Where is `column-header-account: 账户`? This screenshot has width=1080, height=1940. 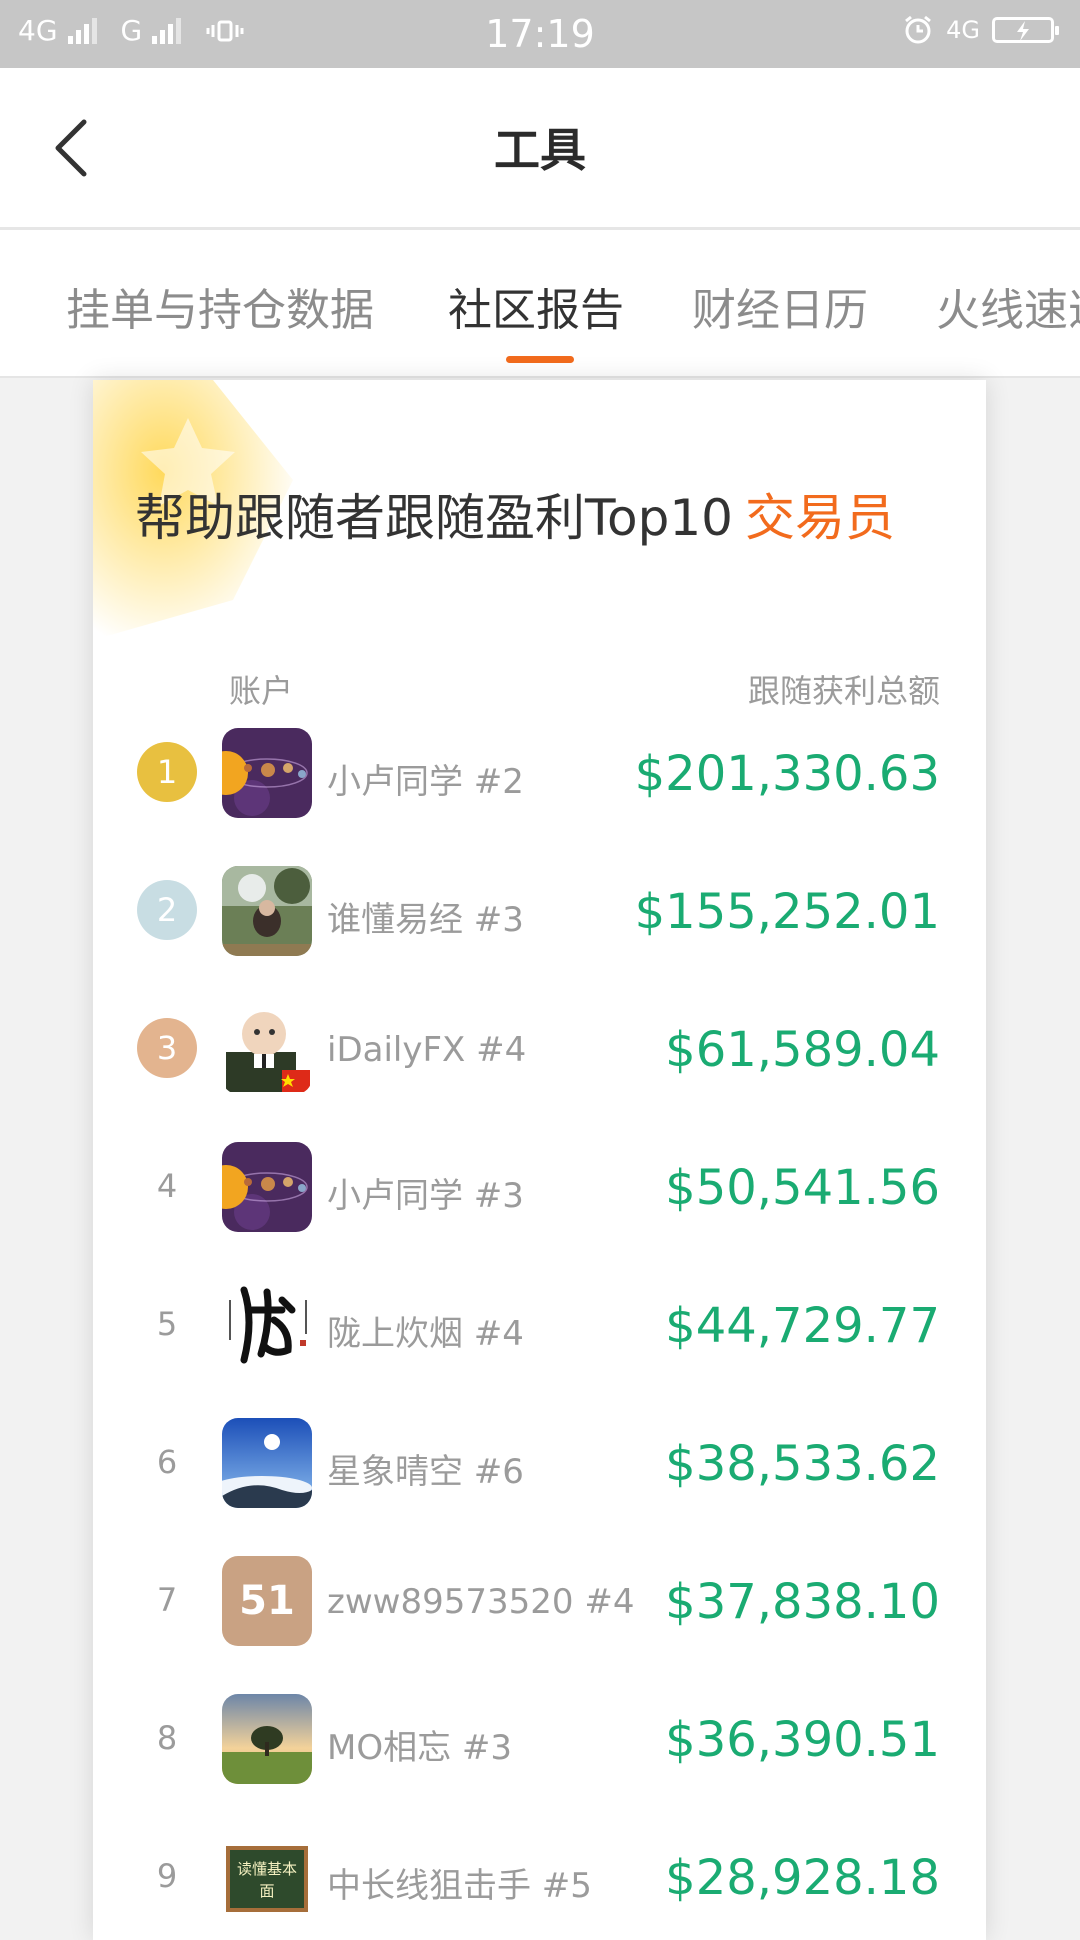 column-header-account: 账户 is located at coordinates (261, 691).